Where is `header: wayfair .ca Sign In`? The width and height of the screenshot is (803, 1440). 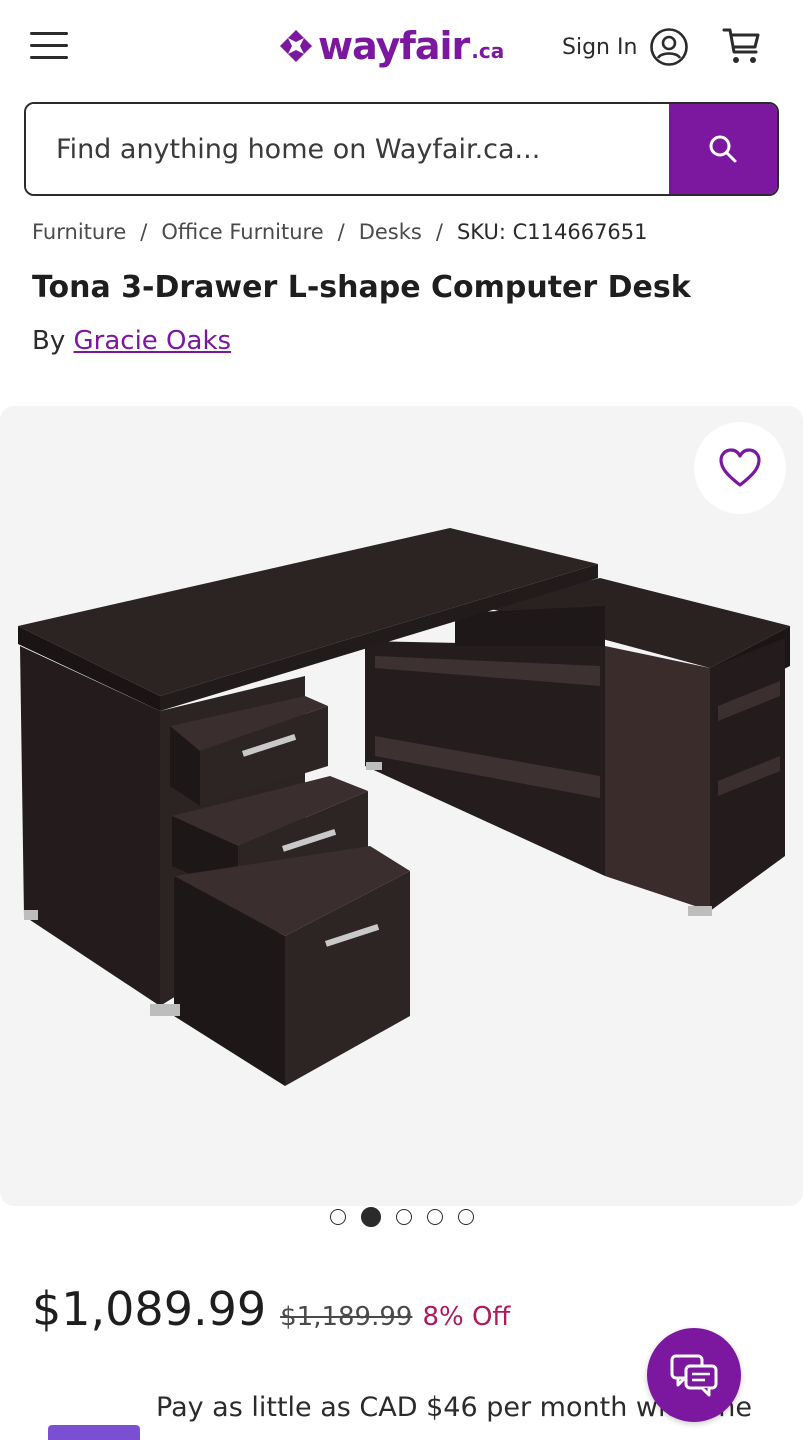 header: wayfair .ca Sign In is located at coordinates (401, 48).